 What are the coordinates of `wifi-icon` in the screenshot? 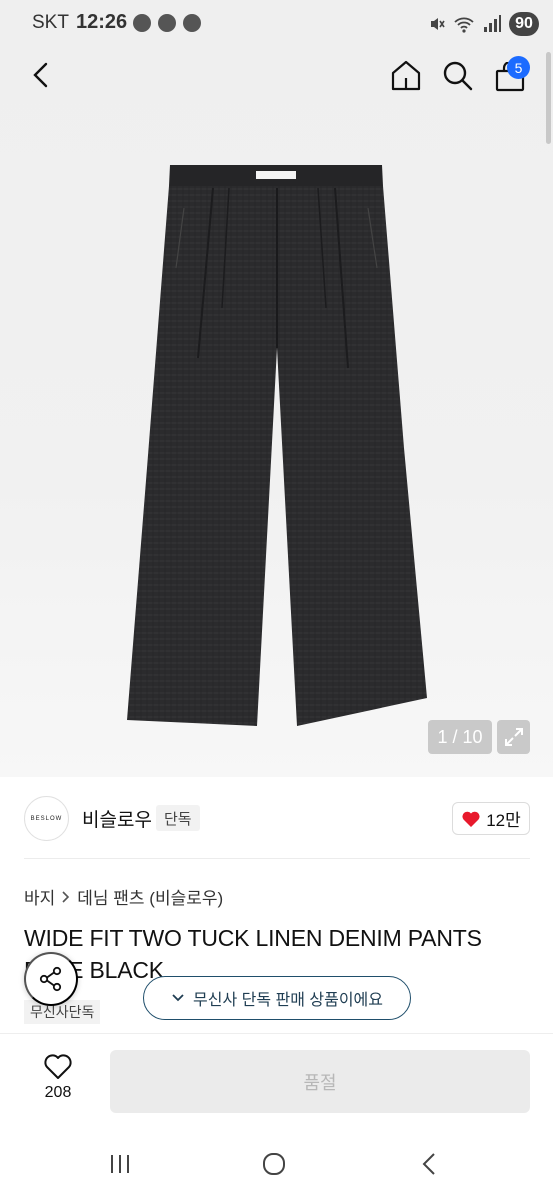 It's located at (464, 25).